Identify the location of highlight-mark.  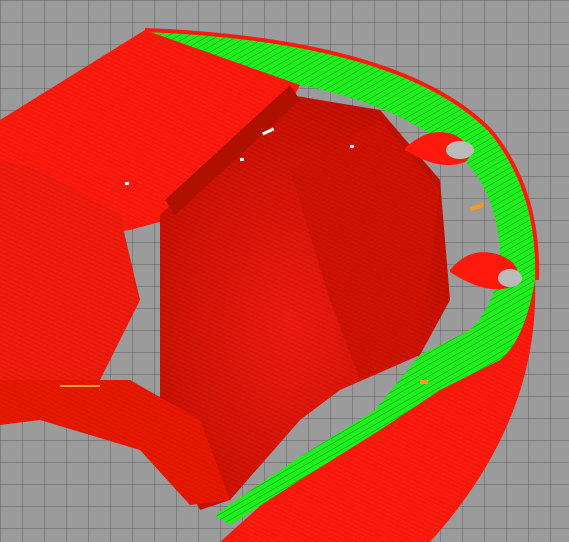
(477, 207).